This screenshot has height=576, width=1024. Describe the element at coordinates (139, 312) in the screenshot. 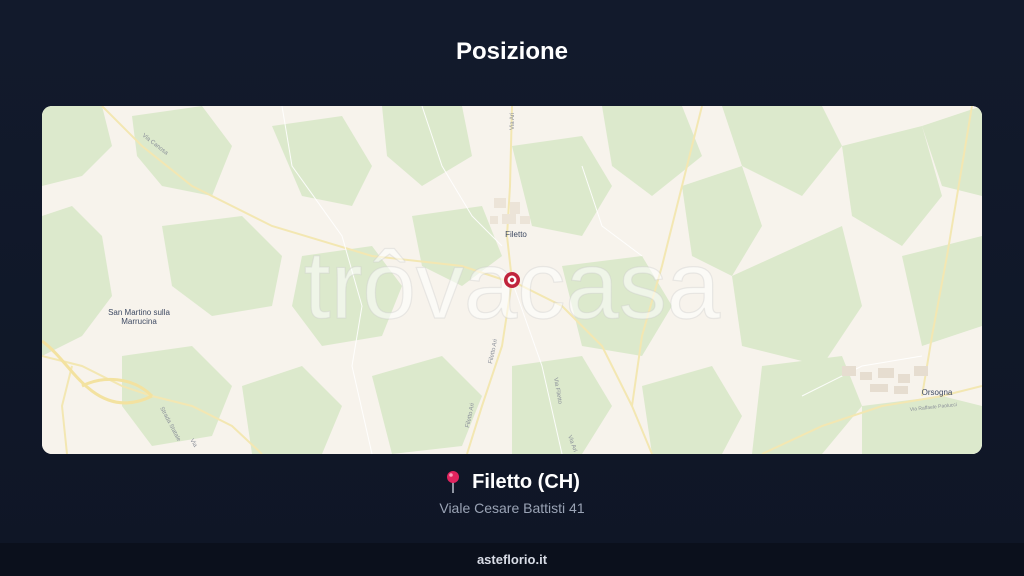

I see `place-label-san-martino-line1: San Martino sulla` at that location.